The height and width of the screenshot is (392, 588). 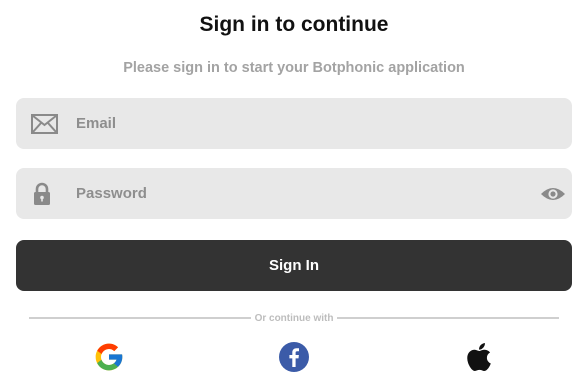 I want to click on lock-icon, so click(x=42, y=193).